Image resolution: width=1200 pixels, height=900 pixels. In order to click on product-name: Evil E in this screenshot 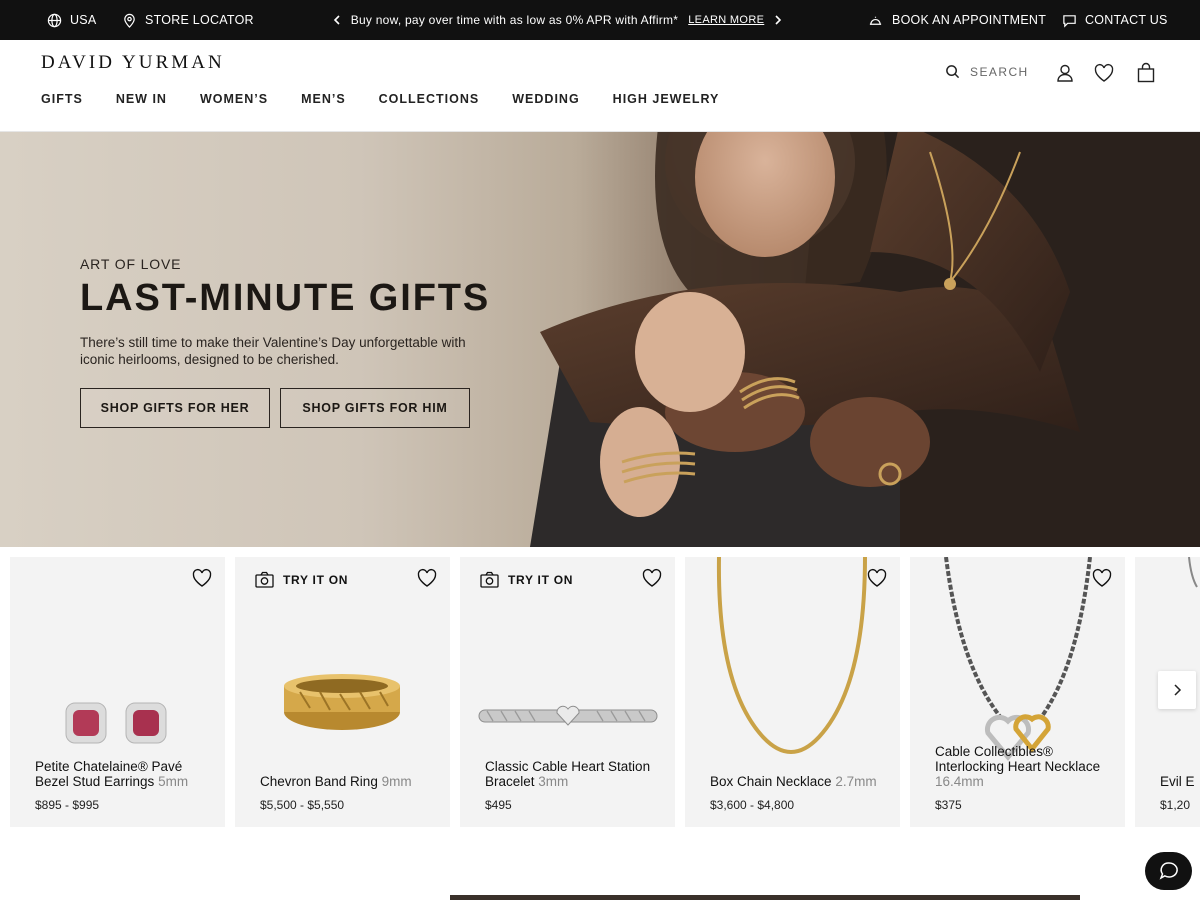, I will do `click(1177, 781)`.